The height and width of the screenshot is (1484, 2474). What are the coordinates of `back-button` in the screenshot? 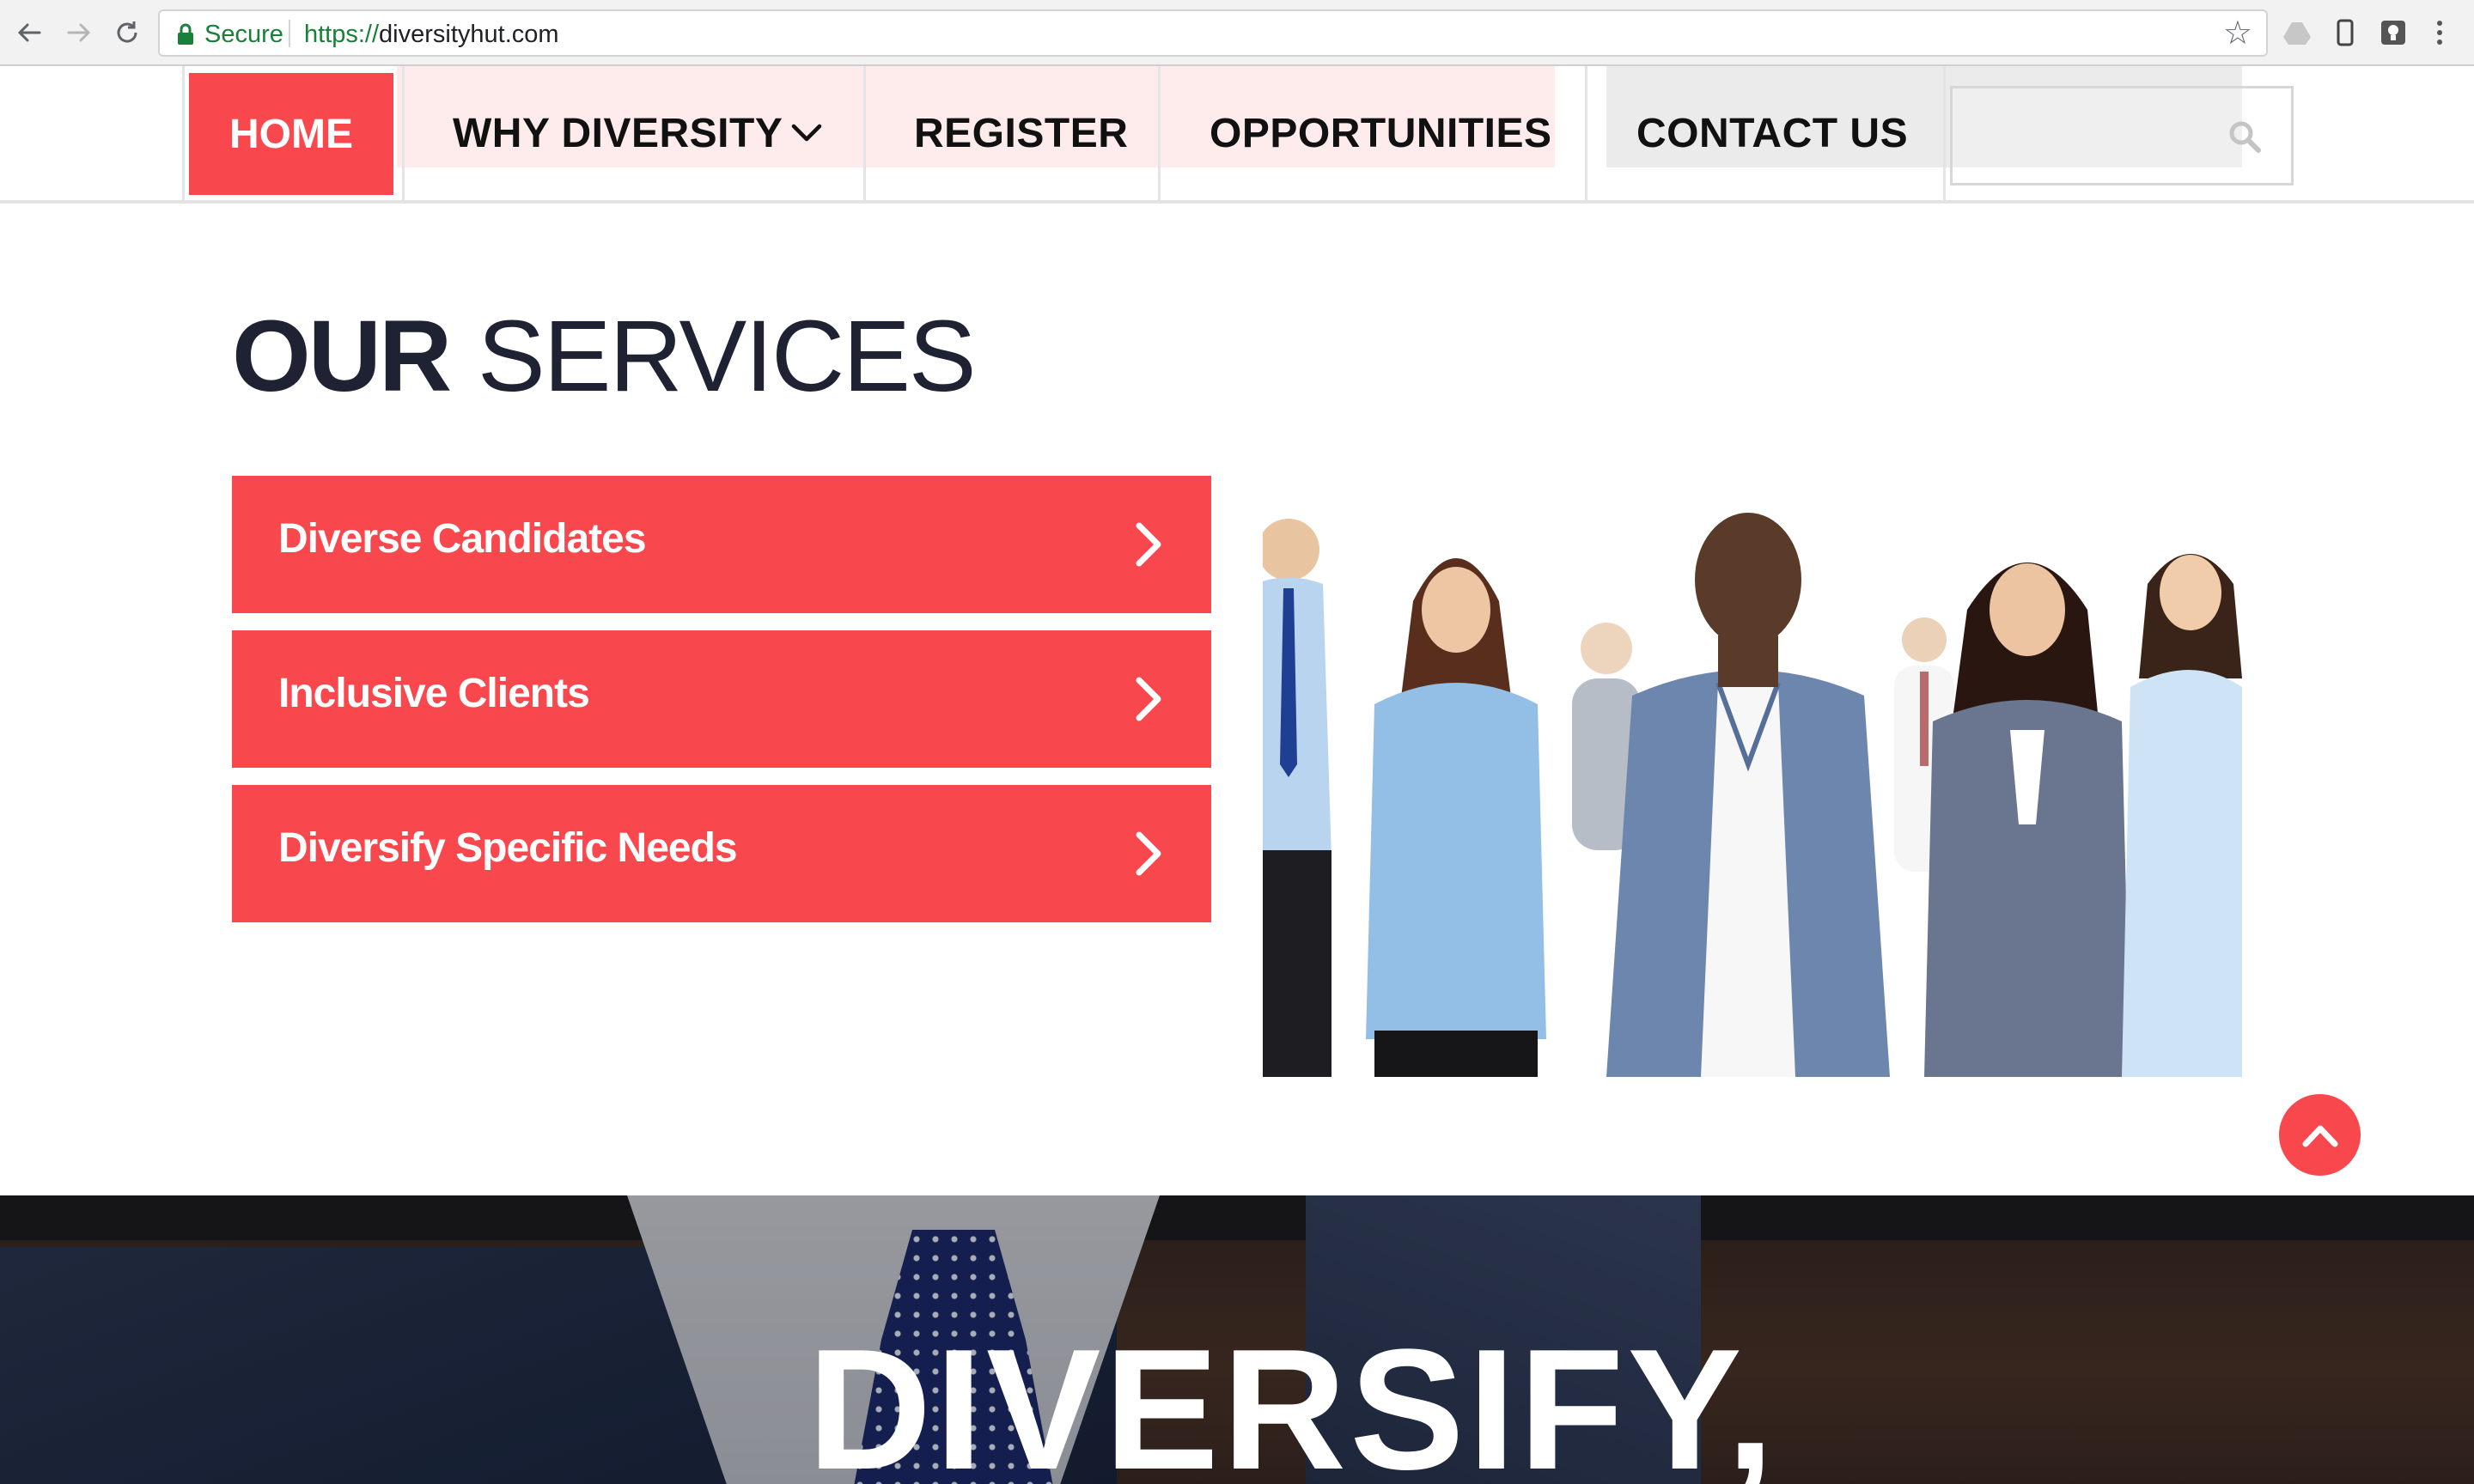 It's located at (29, 32).